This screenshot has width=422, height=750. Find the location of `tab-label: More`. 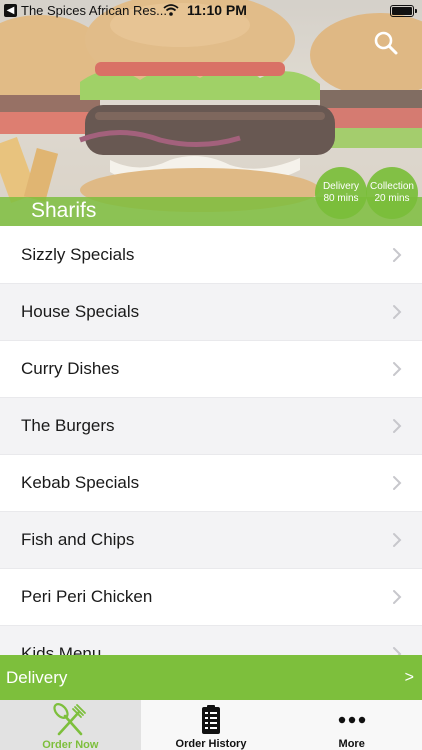

tab-label: More is located at coordinates (351, 744).